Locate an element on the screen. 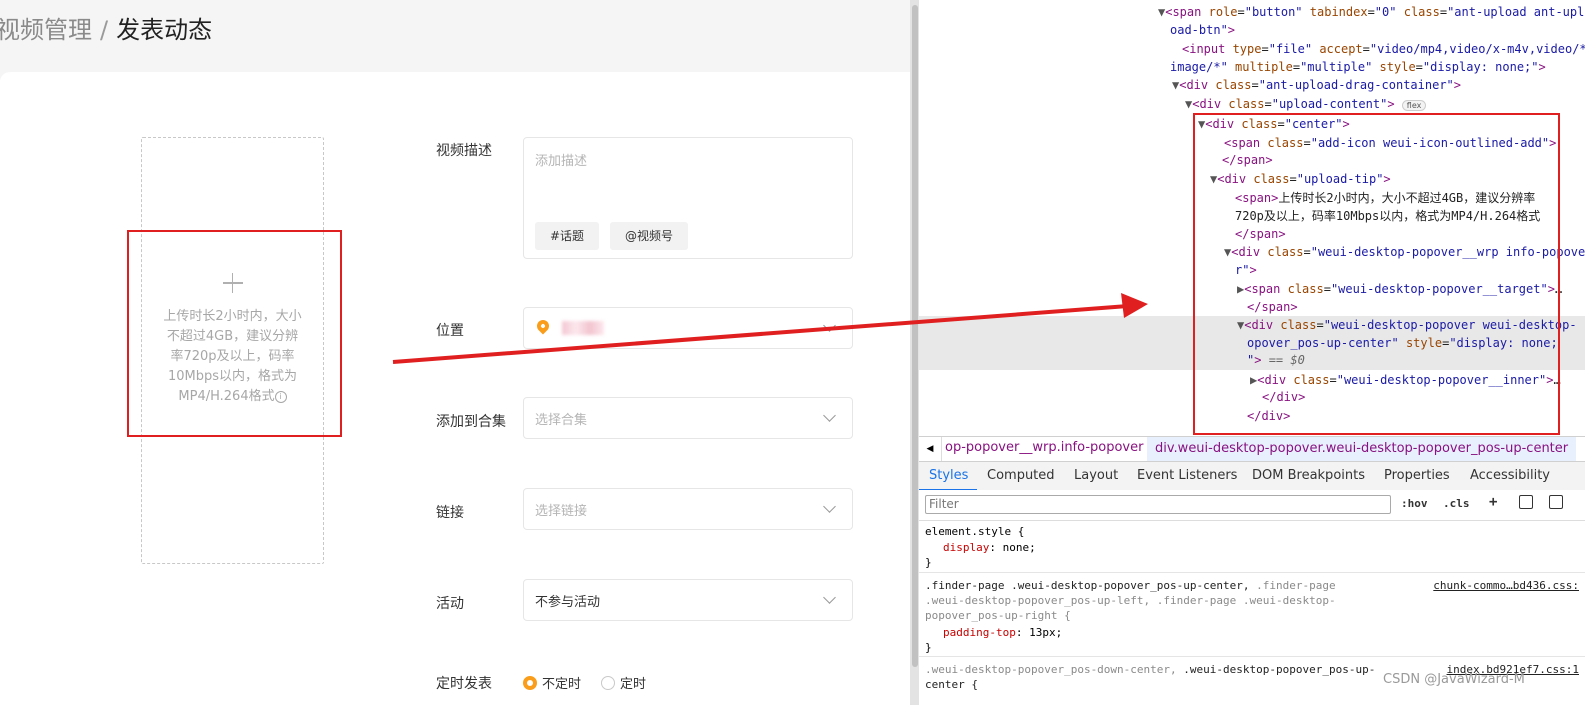 The height and width of the screenshot is (705, 1585). breadcrumb-parent: 视频管理 is located at coordinates (46, 30).